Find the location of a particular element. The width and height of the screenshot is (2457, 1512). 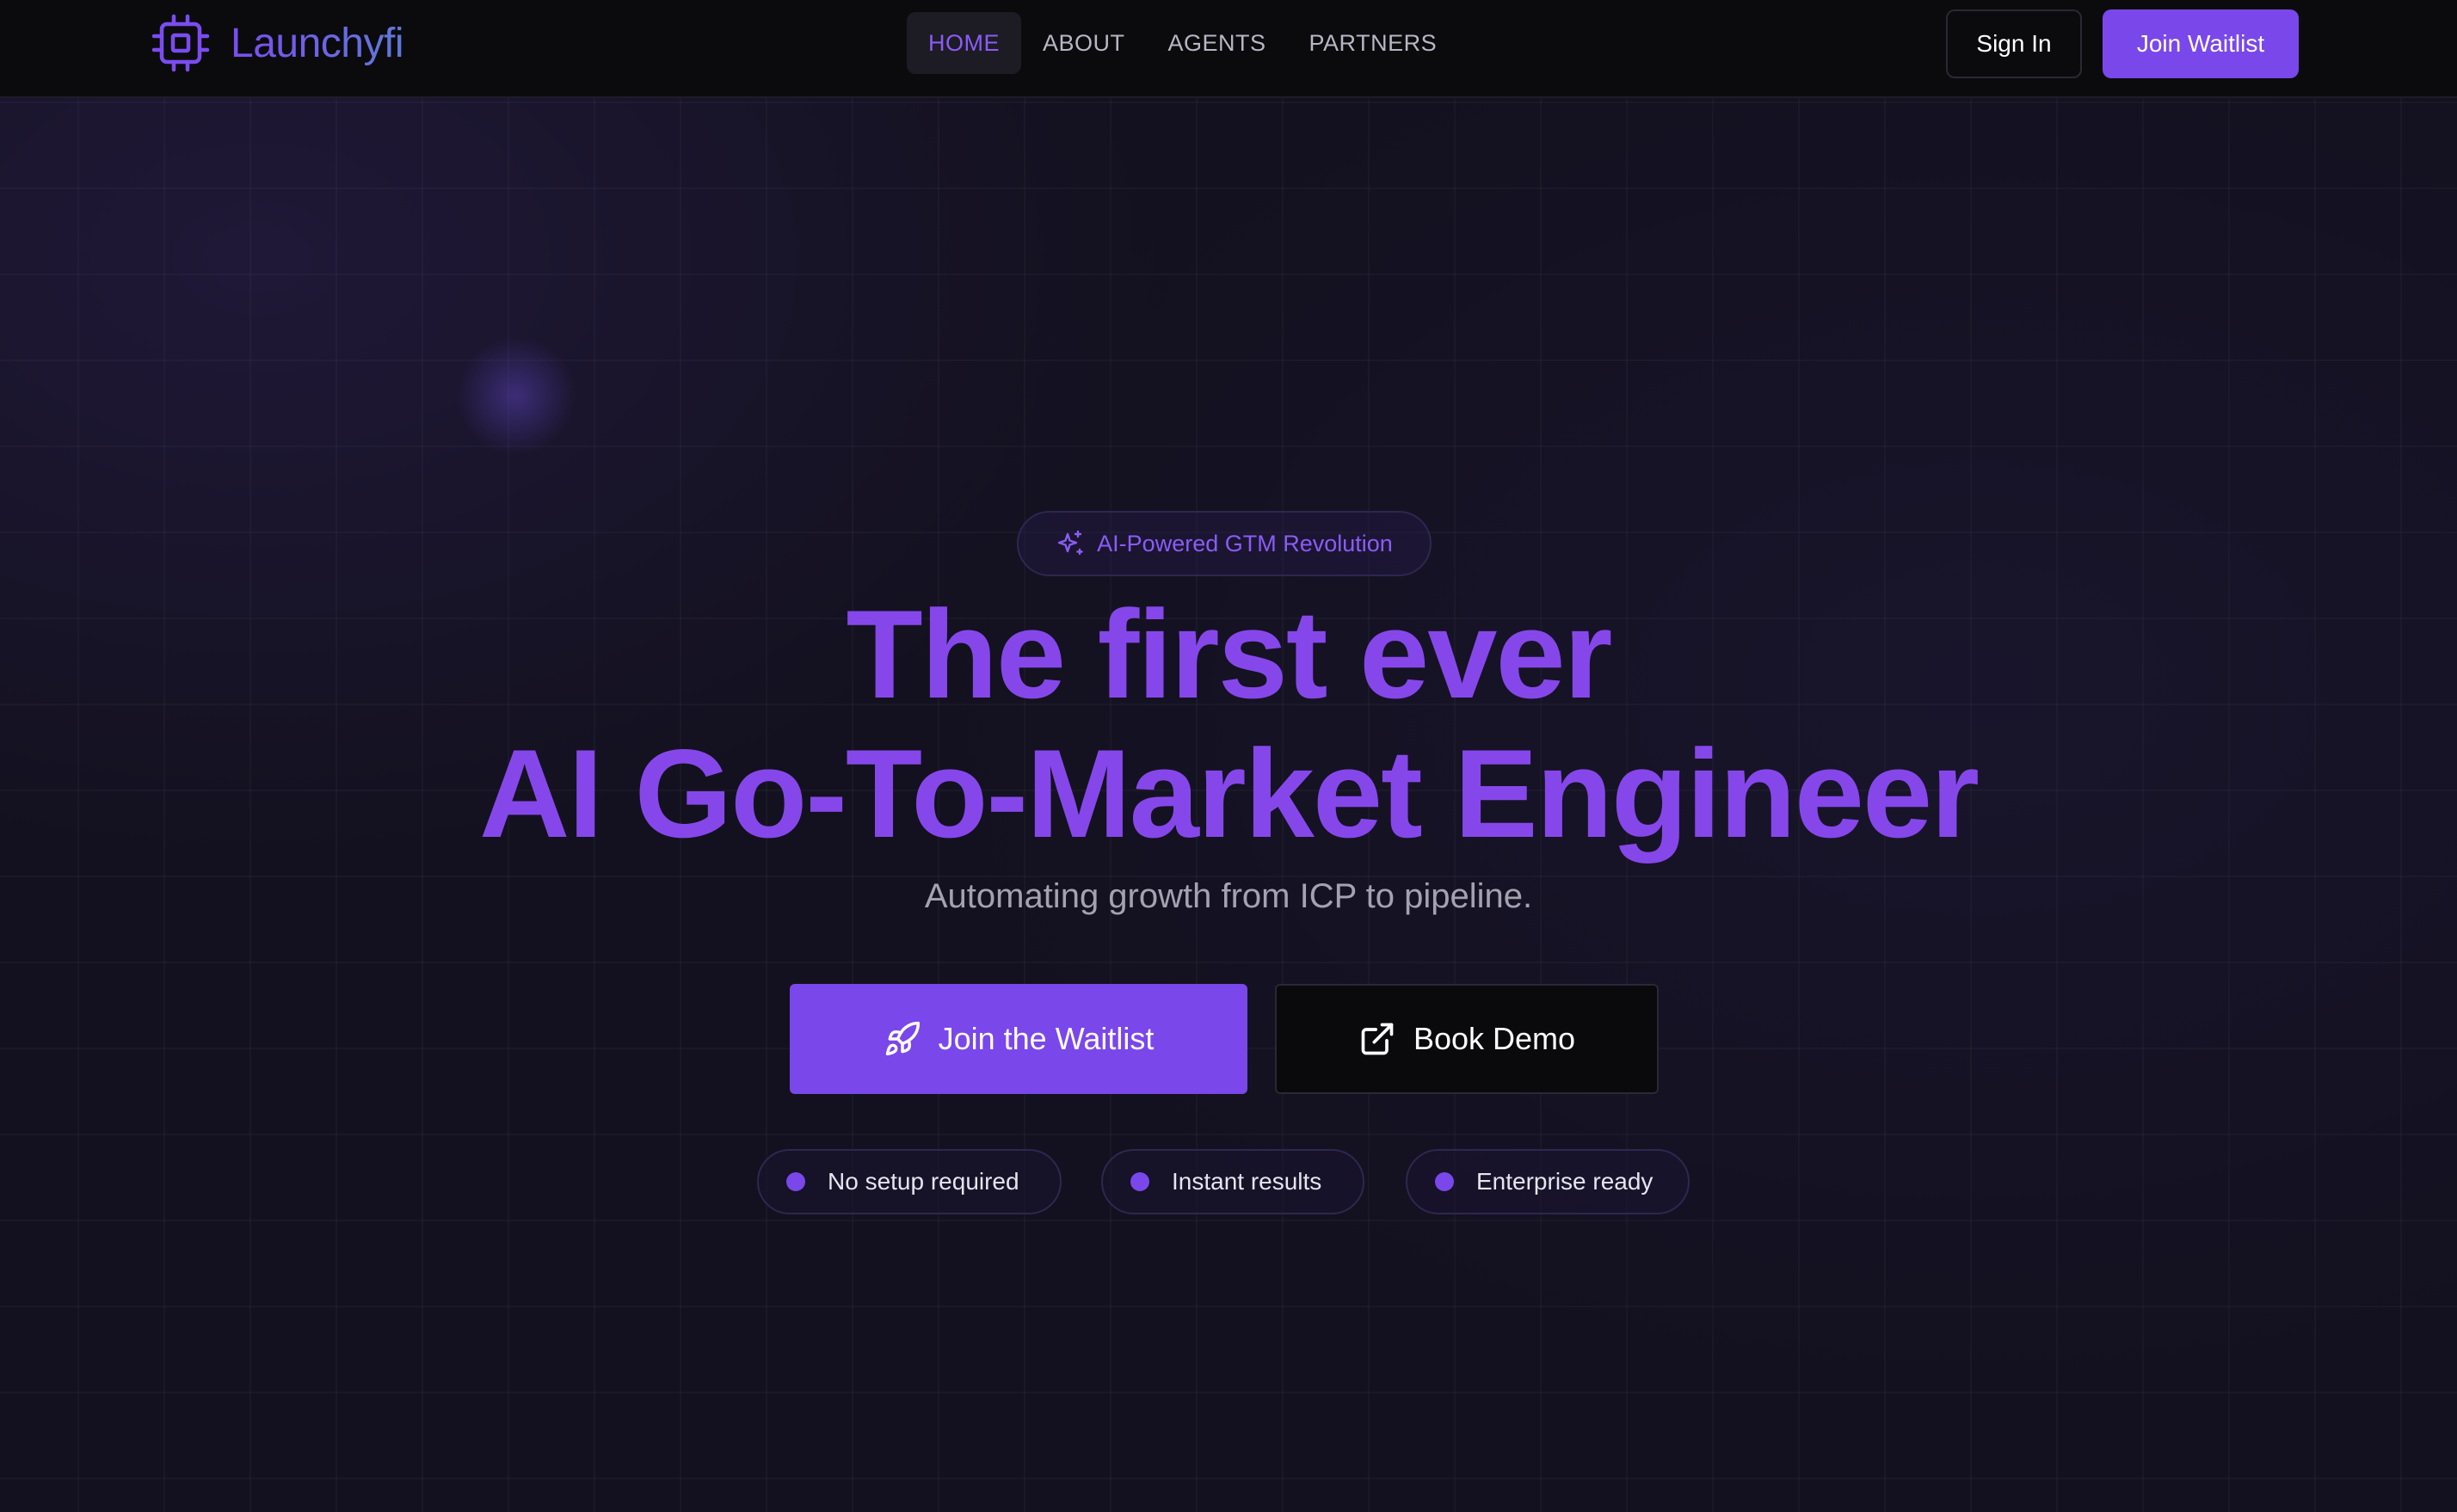

brand-logo: Launchyfi is located at coordinates (277, 43).